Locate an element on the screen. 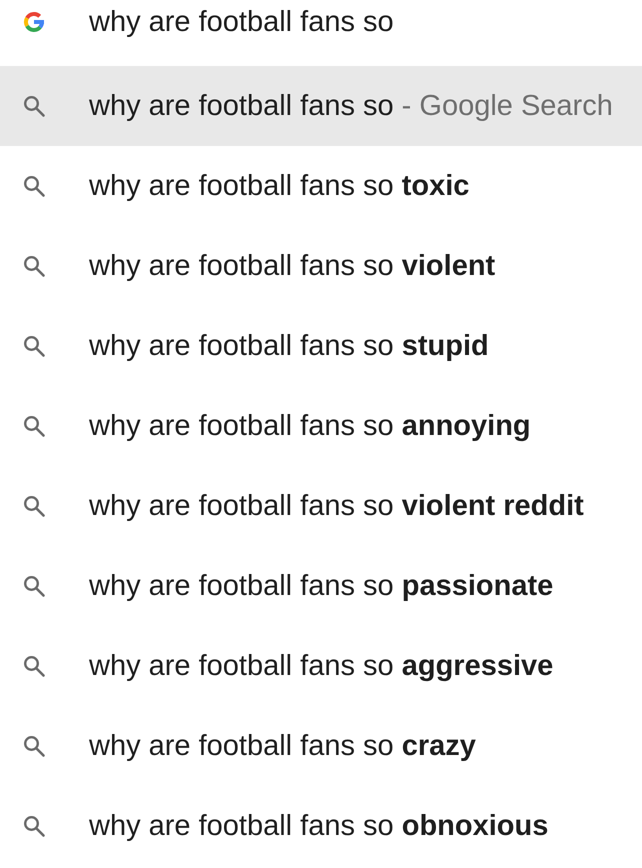  search-field: why are football fans so is located at coordinates (365, 22).